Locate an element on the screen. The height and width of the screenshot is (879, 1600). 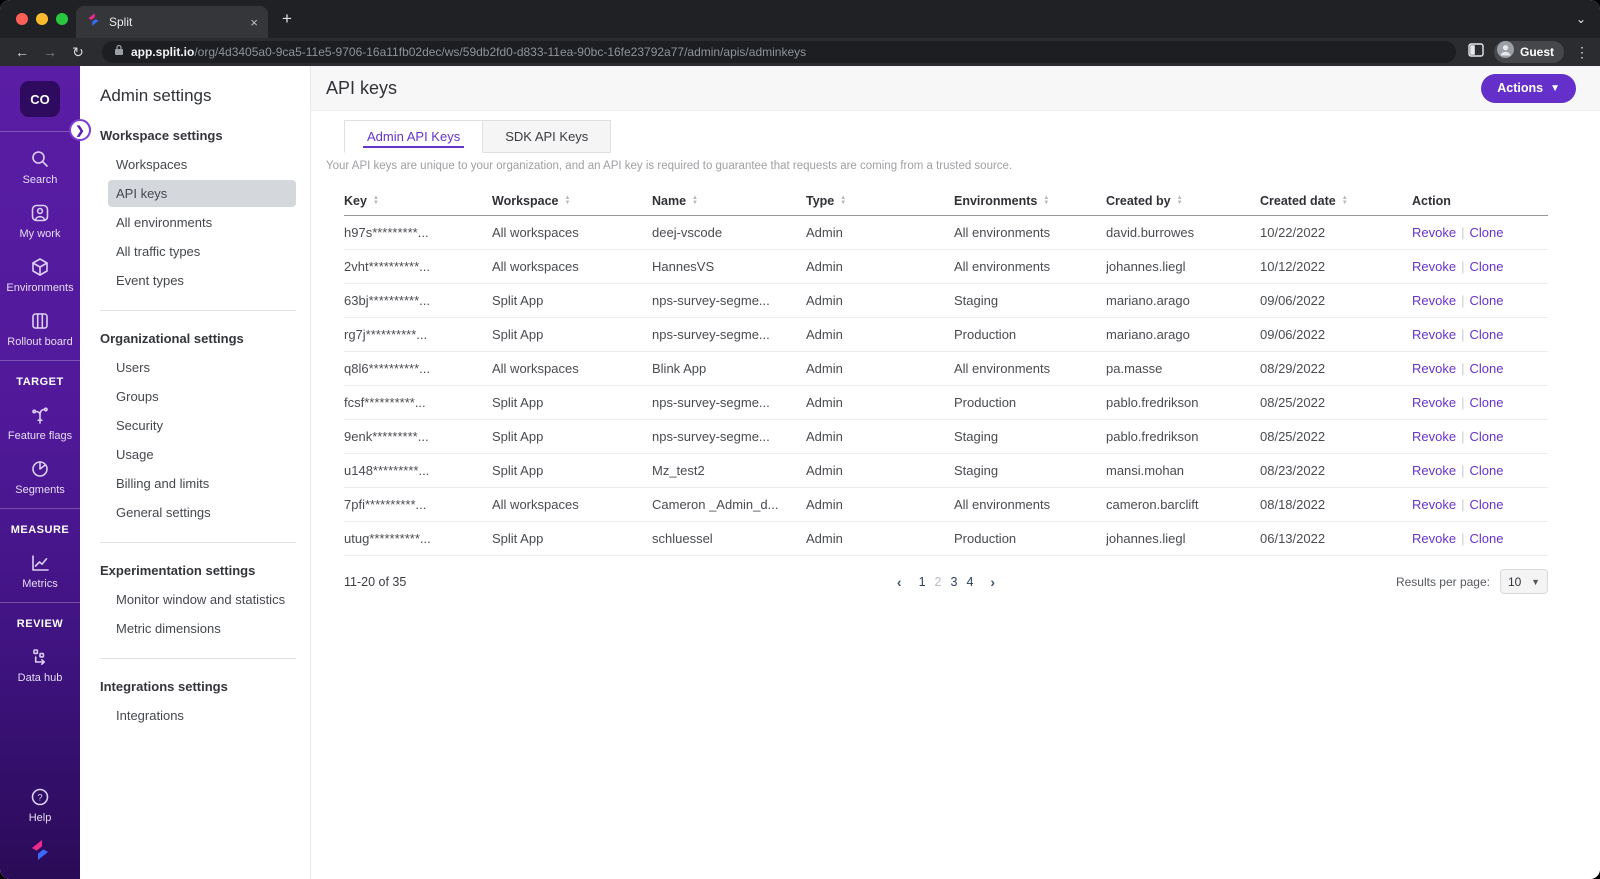
sidebar-item-label: Metrics is located at coordinates (40, 584).